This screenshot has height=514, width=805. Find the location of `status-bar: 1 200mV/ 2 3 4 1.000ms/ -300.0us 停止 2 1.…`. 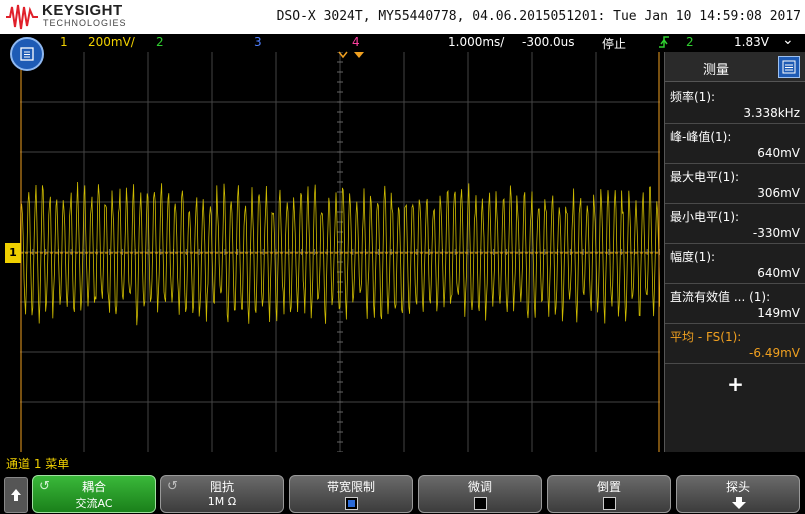

status-bar: 1 200mV/ 2 3 4 1.000ms/ -300.0us 停止 2 1.… is located at coordinates (402, 42).